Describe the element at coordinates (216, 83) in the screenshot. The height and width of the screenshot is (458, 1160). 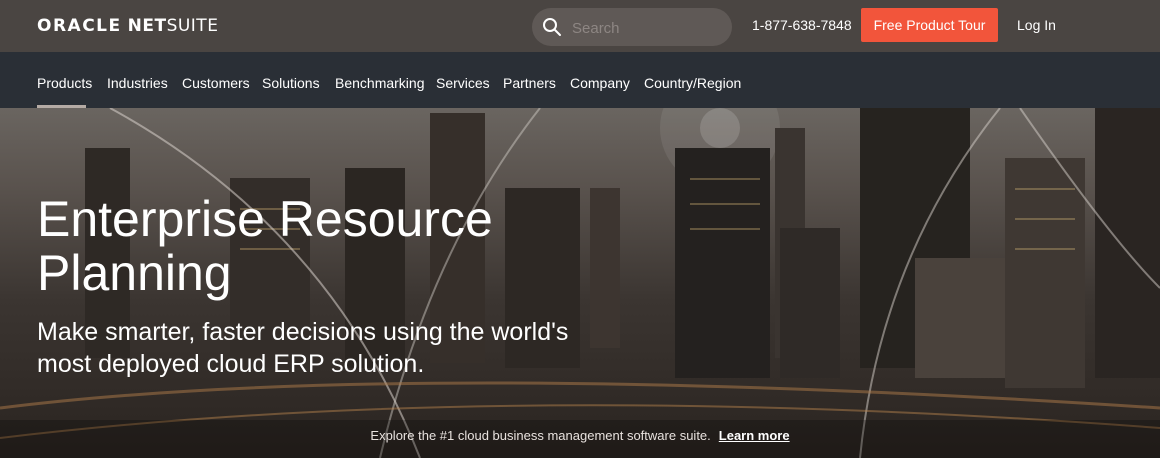
I see `nav-item-customers: Customers` at that location.